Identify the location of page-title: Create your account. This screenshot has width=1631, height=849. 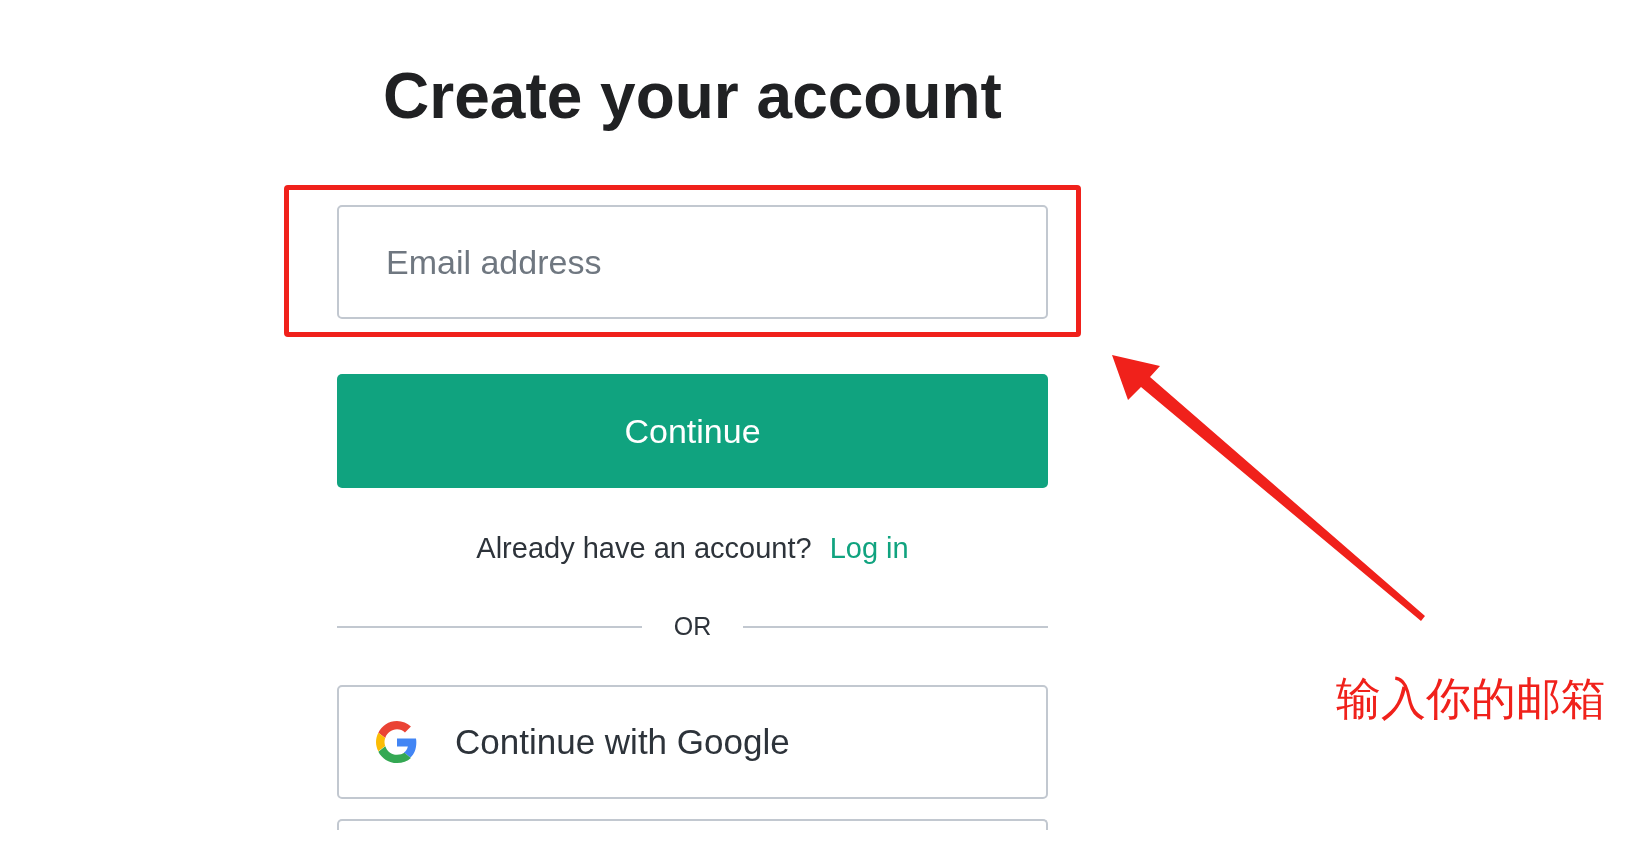
(692, 96).